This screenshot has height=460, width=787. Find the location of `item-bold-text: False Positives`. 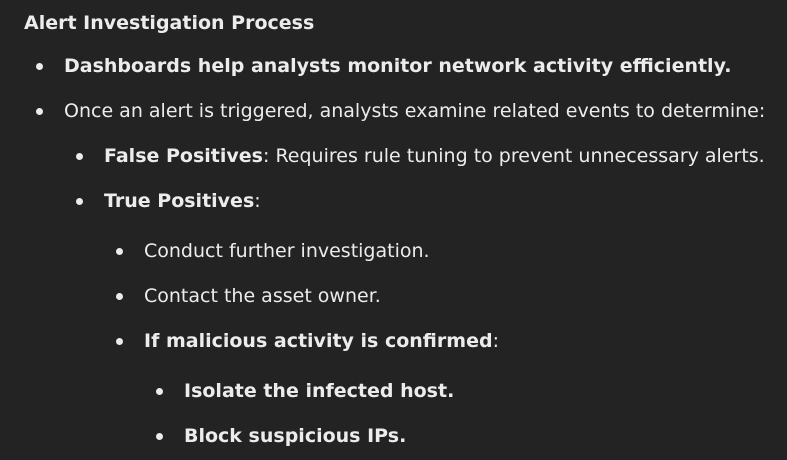

item-bold-text: False Positives is located at coordinates (183, 156).